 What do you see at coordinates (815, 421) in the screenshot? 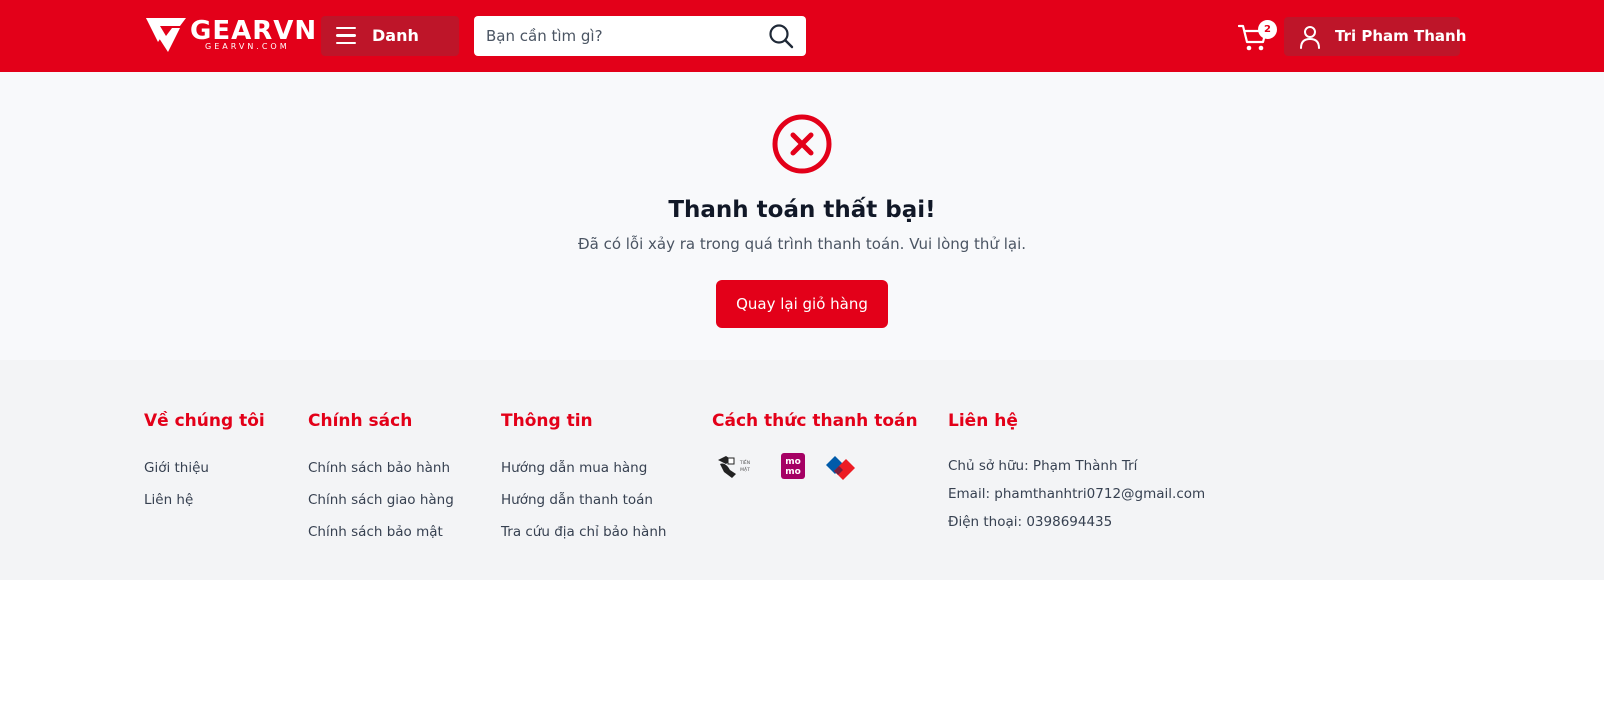
I see `footer-payment-title: Cách thức thanh toán` at bounding box center [815, 421].